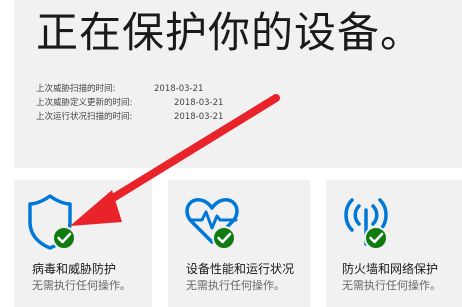 The image size is (462, 307). Describe the element at coordinates (390, 269) in the screenshot. I see `tile-title: 防火墙和网络保护` at that location.